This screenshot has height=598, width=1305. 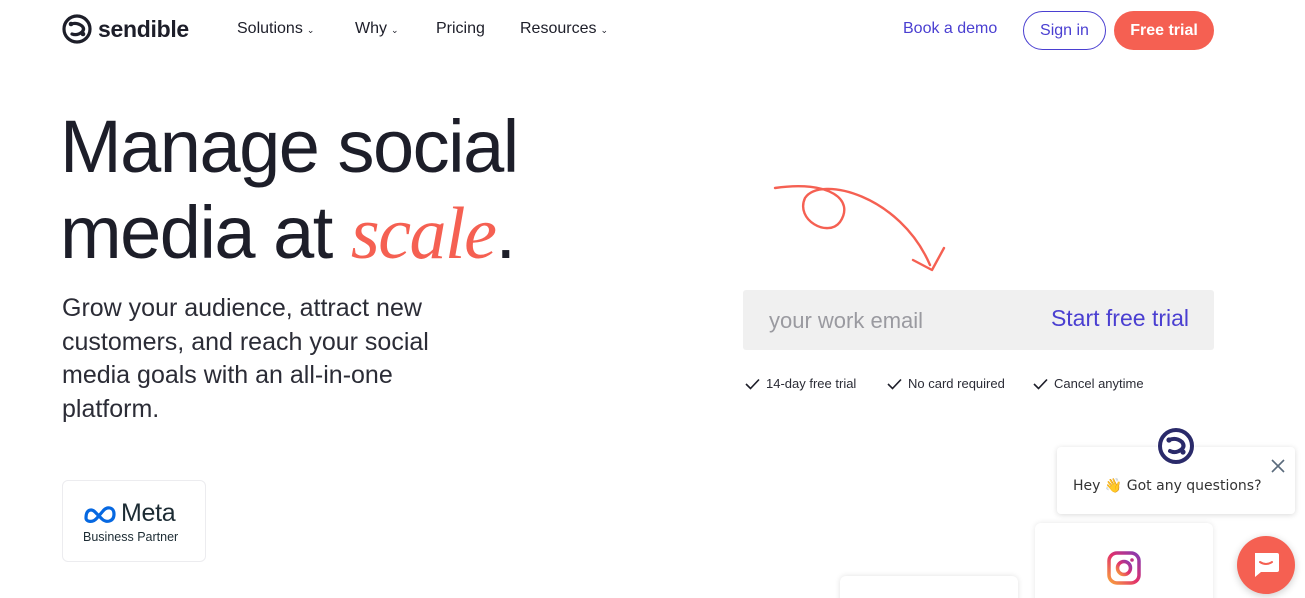 I want to click on meta-wordmark: Meta, so click(x=148, y=513).